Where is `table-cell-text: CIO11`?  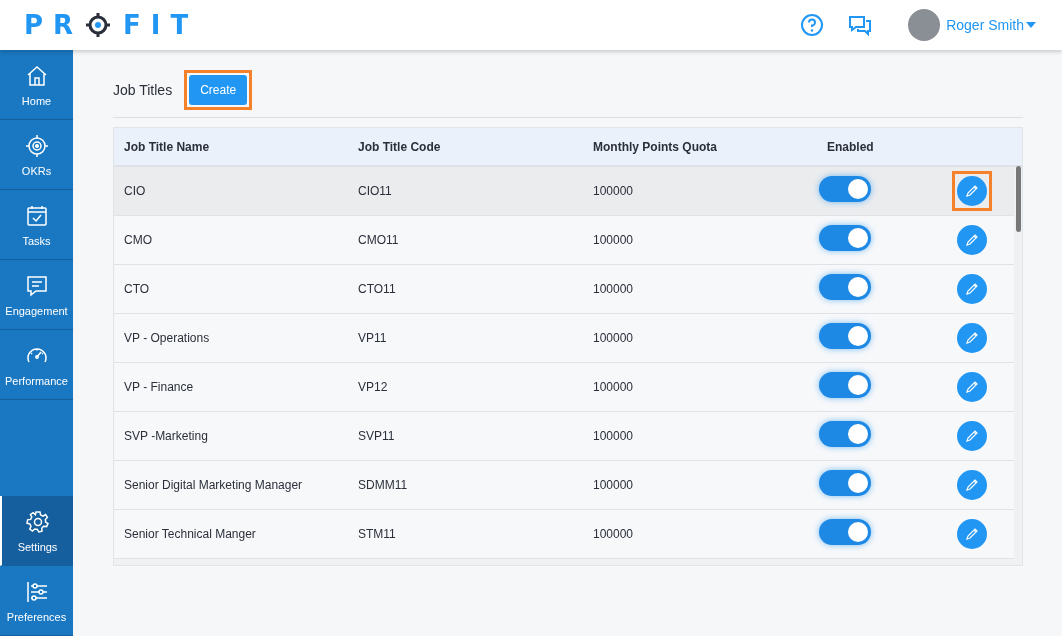 table-cell-text: CIO11 is located at coordinates (375, 191).